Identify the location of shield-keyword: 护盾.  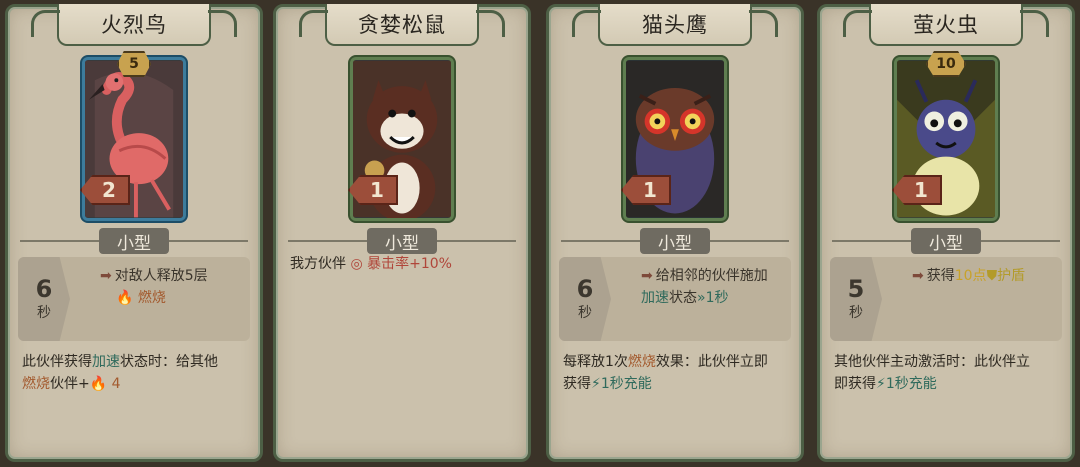
(1011, 276).